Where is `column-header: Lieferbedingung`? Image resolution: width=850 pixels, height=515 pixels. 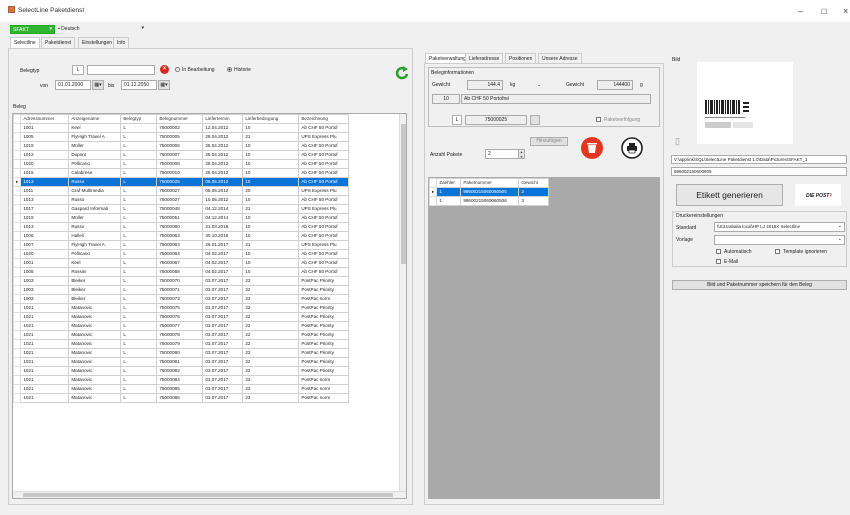 column-header: Lieferbedingung is located at coordinates (271, 119).